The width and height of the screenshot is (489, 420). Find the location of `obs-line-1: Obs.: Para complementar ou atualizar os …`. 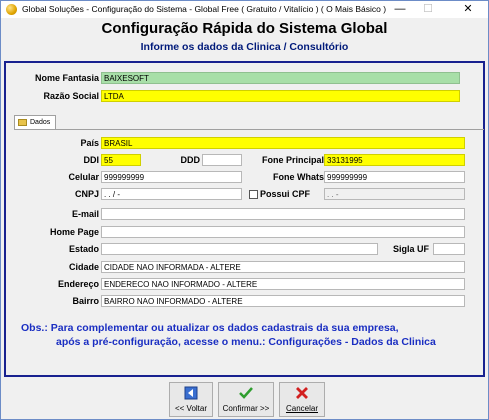

obs-line-1: Obs.: Para complementar ou atualizar os … is located at coordinates (210, 328).